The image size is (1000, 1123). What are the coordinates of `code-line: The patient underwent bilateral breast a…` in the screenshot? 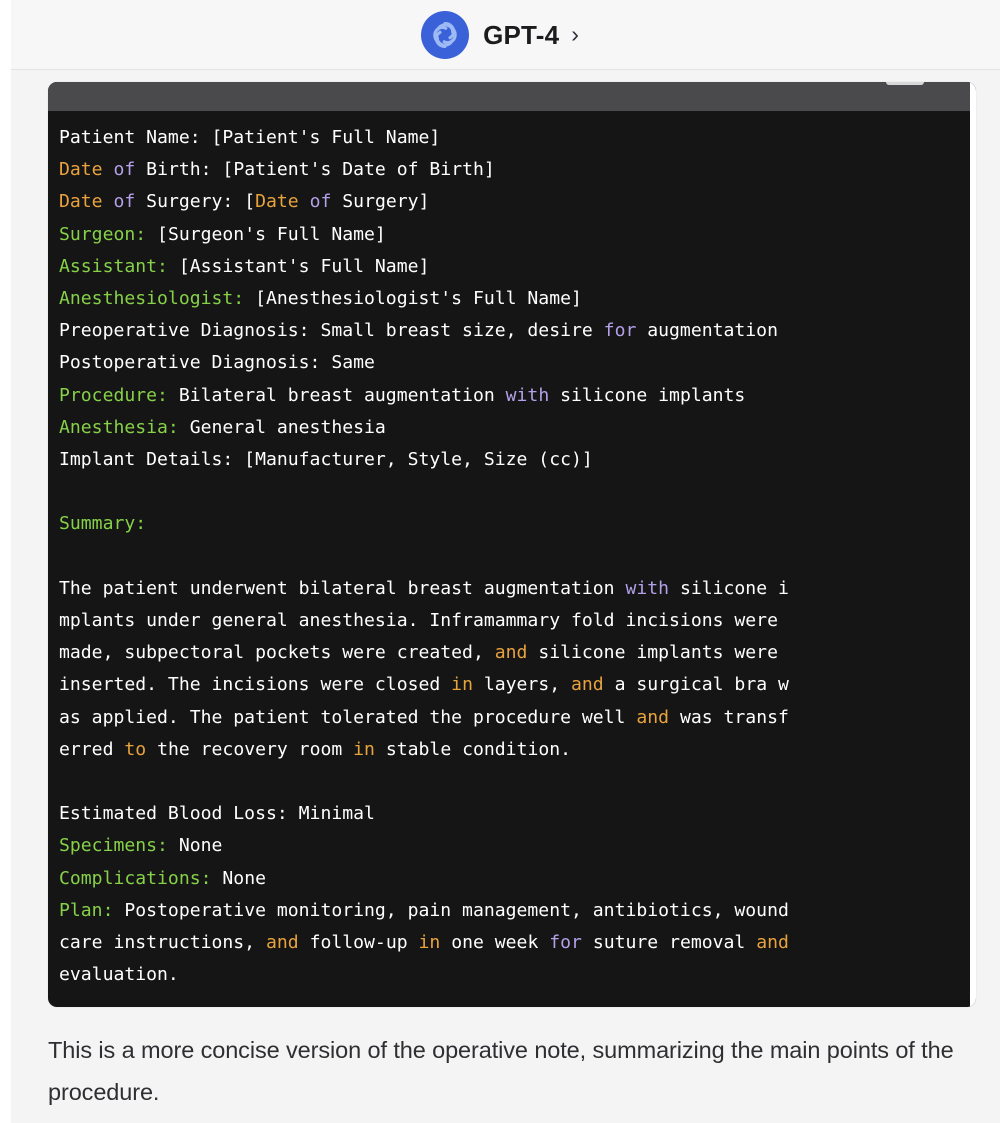 It's located at (517, 589).